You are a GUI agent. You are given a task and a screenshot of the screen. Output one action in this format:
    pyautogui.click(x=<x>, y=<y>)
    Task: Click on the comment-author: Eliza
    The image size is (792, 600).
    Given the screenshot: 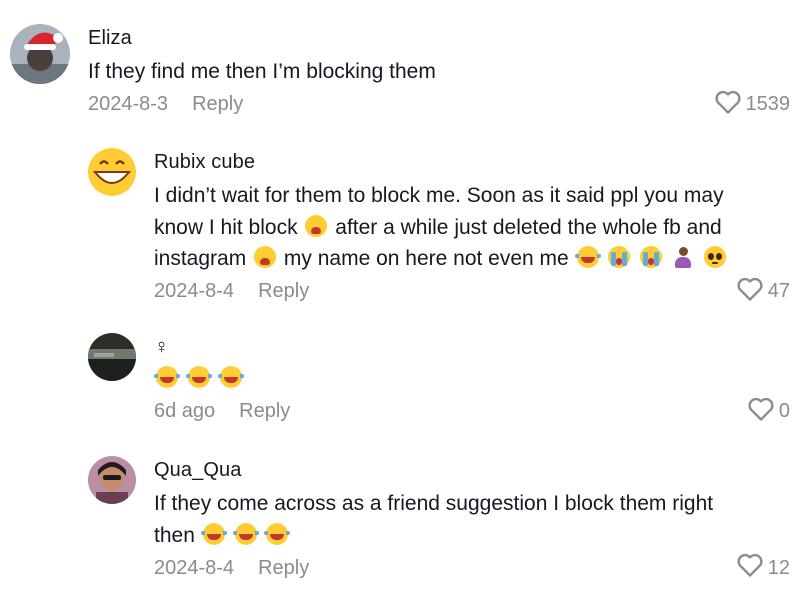 What is the action you would take?
    pyautogui.click(x=440, y=38)
    